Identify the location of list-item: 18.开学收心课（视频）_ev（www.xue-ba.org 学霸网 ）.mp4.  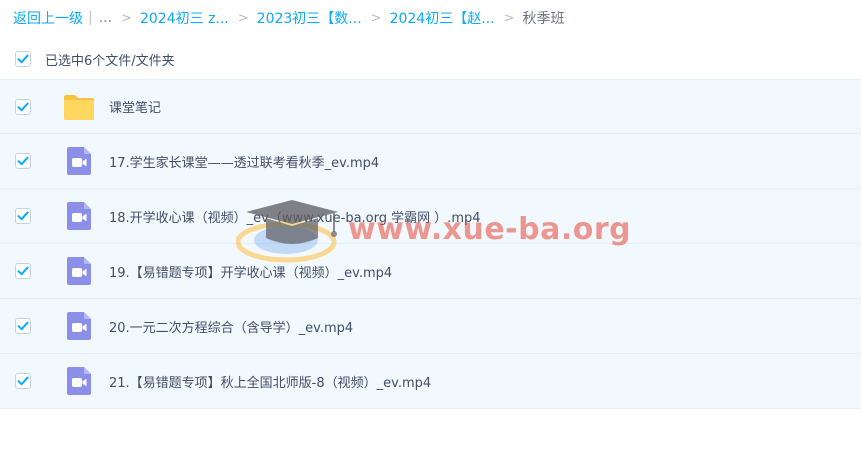
(430, 216).